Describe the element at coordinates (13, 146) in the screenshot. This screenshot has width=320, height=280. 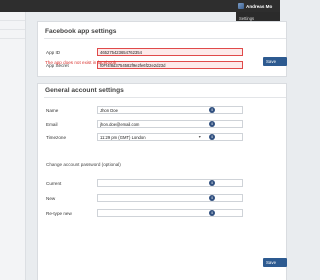
I see `sidebar` at that location.